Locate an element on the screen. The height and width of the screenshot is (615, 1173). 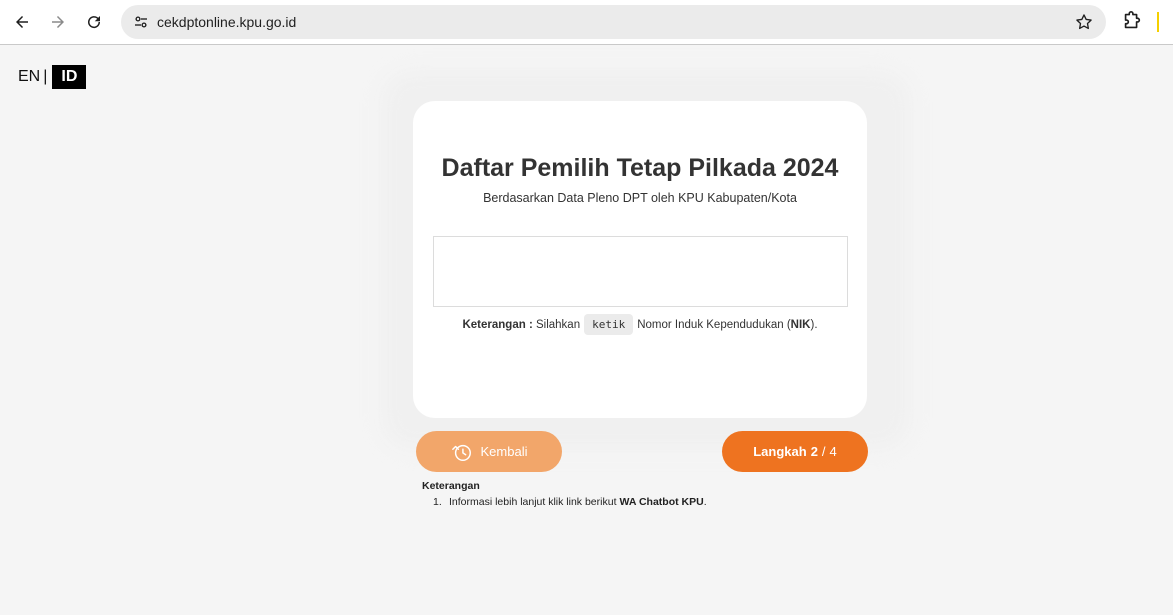
url-text: cekdptonline.kpu.go.id is located at coordinates (226, 22).